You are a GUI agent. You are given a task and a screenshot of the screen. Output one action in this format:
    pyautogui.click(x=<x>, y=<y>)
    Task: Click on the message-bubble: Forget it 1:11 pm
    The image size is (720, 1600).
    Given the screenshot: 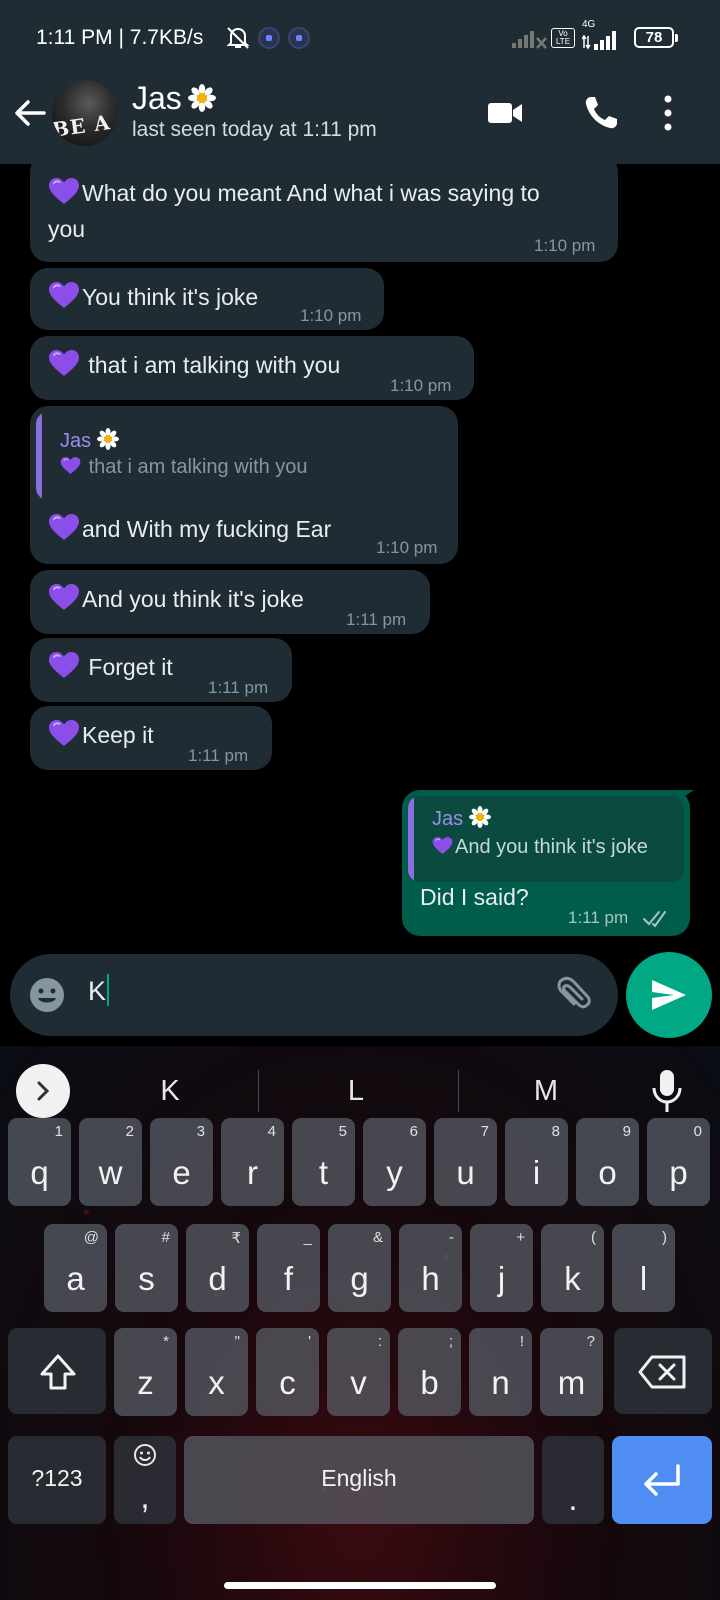 What is the action you would take?
    pyautogui.click(x=161, y=670)
    